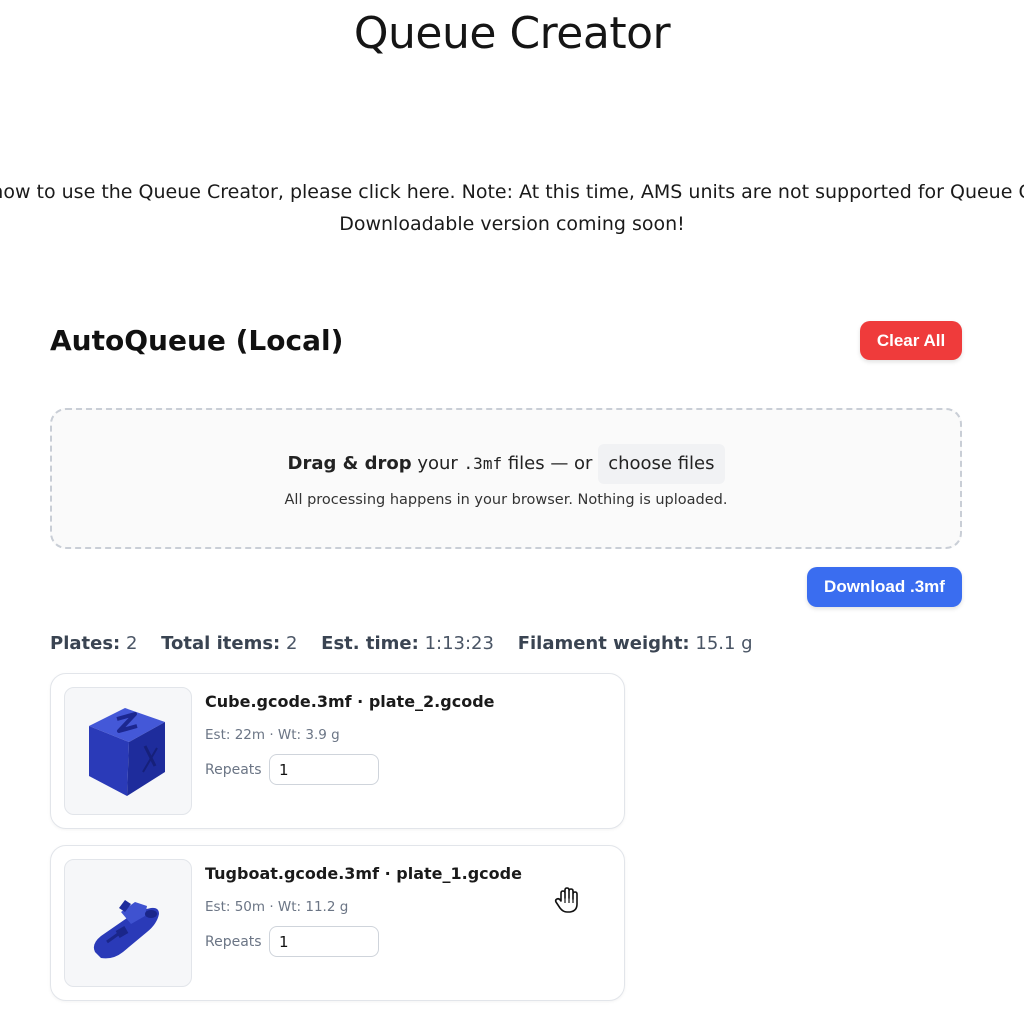 The image size is (1024, 1024). I want to click on dropzone-text-2: files — or, so click(550, 463).